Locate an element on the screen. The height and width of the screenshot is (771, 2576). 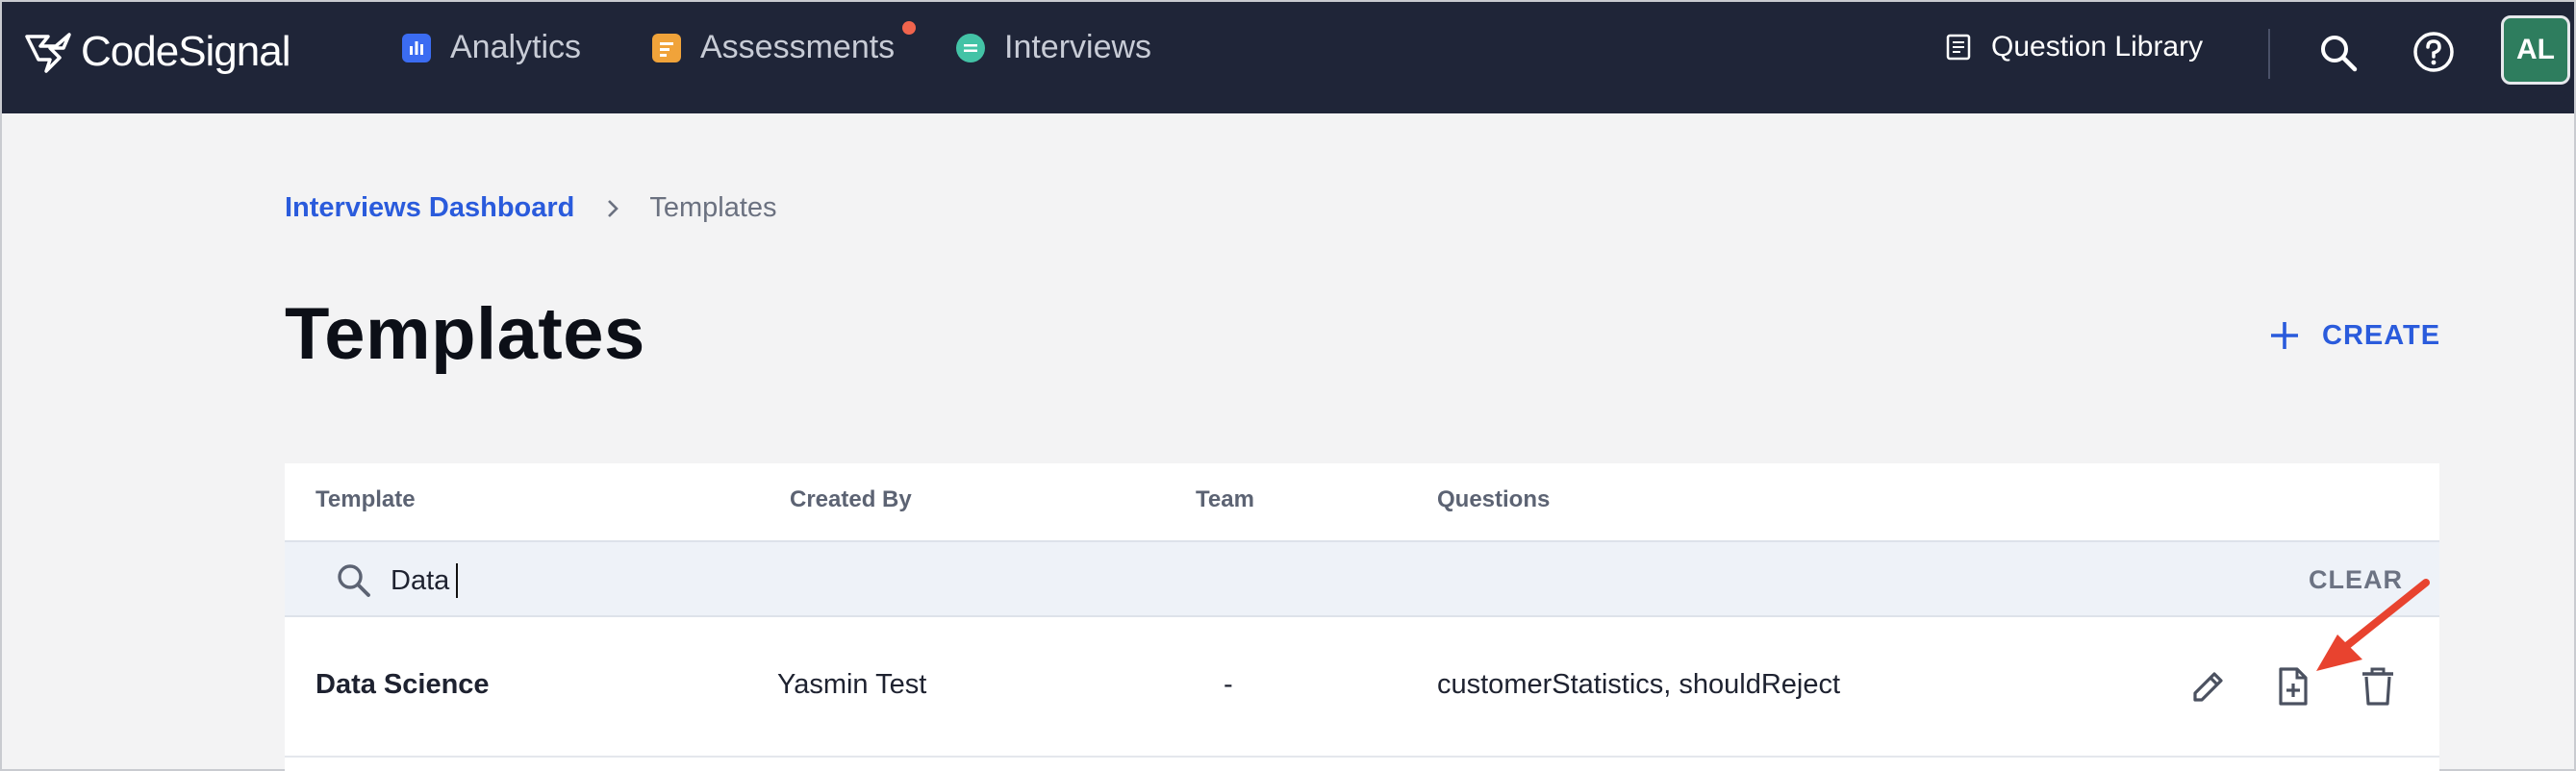
breadcrumb: Interviews Dashboard Templates is located at coordinates (531, 208).